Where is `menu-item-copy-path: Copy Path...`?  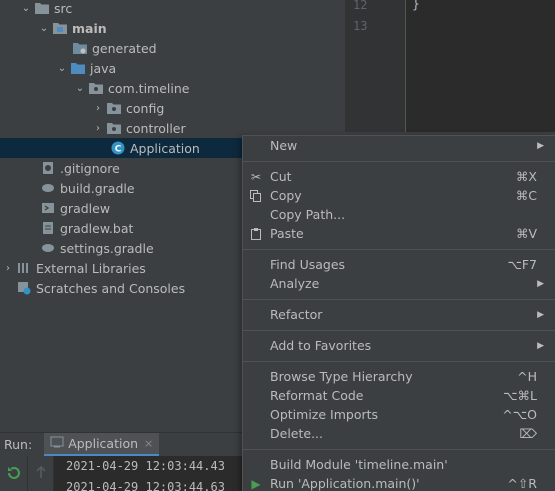 menu-item-copy-path: Copy Path... is located at coordinates (399, 214).